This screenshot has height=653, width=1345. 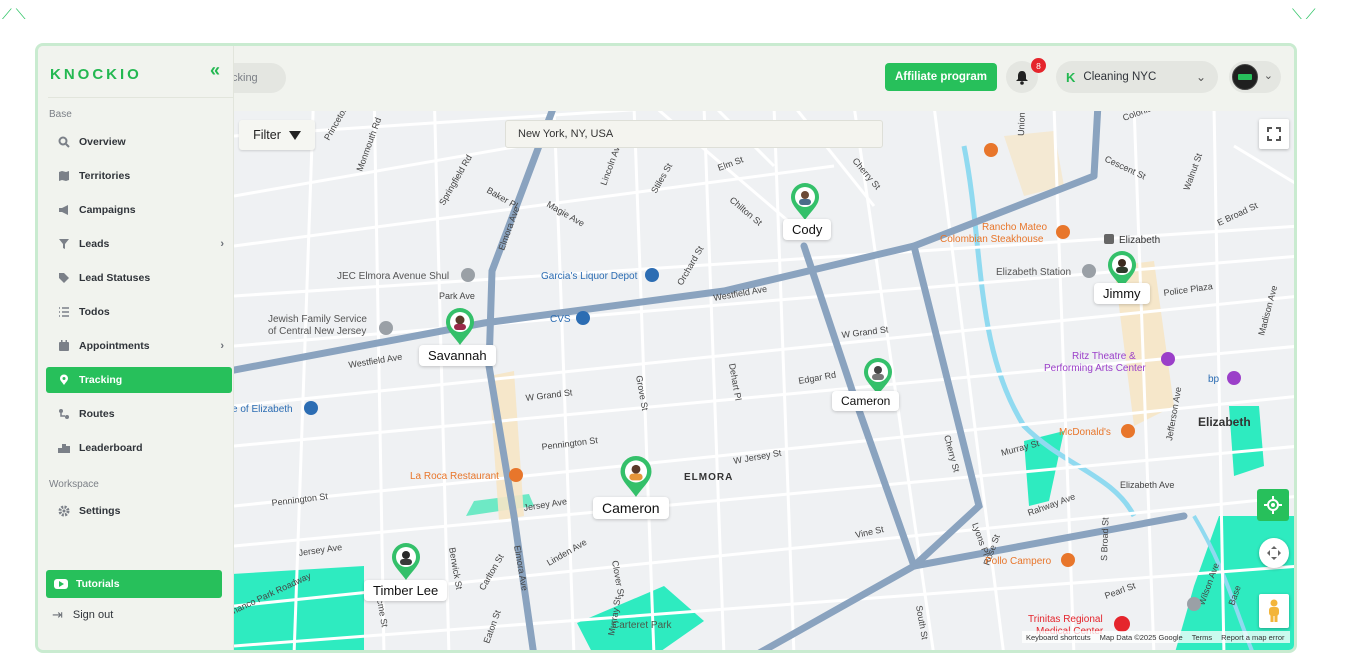 I want to click on sidebar-item-leads: Leads ›, so click(x=139, y=244).